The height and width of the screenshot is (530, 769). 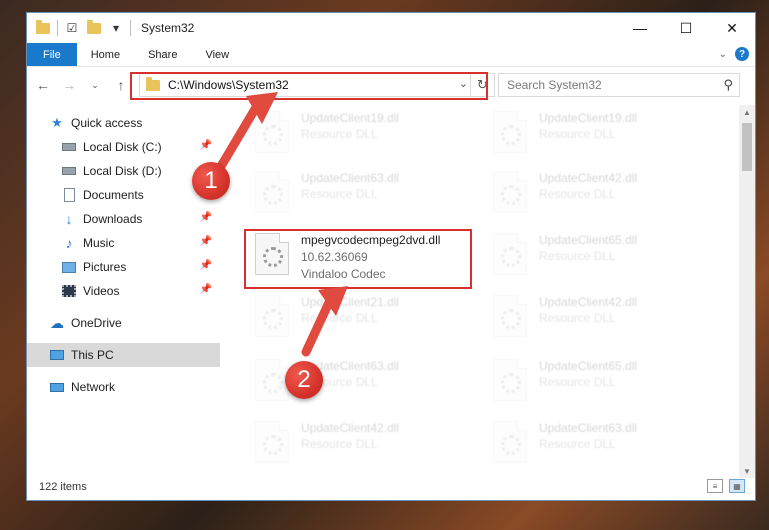 What do you see at coordinates (554, 85) in the screenshot?
I see `search-placeholder: Search System32` at bounding box center [554, 85].